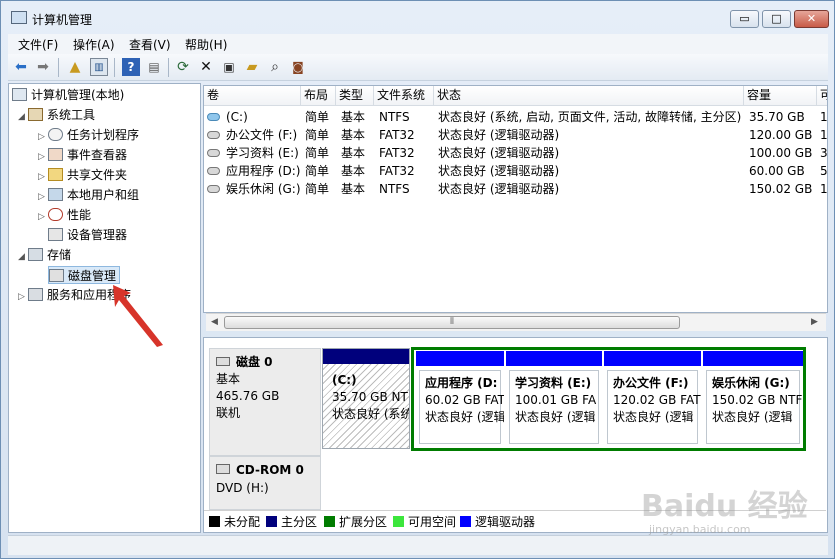 This screenshot has width=835, height=559. I want to click on cell-filesystem: NTFS, so click(394, 117).